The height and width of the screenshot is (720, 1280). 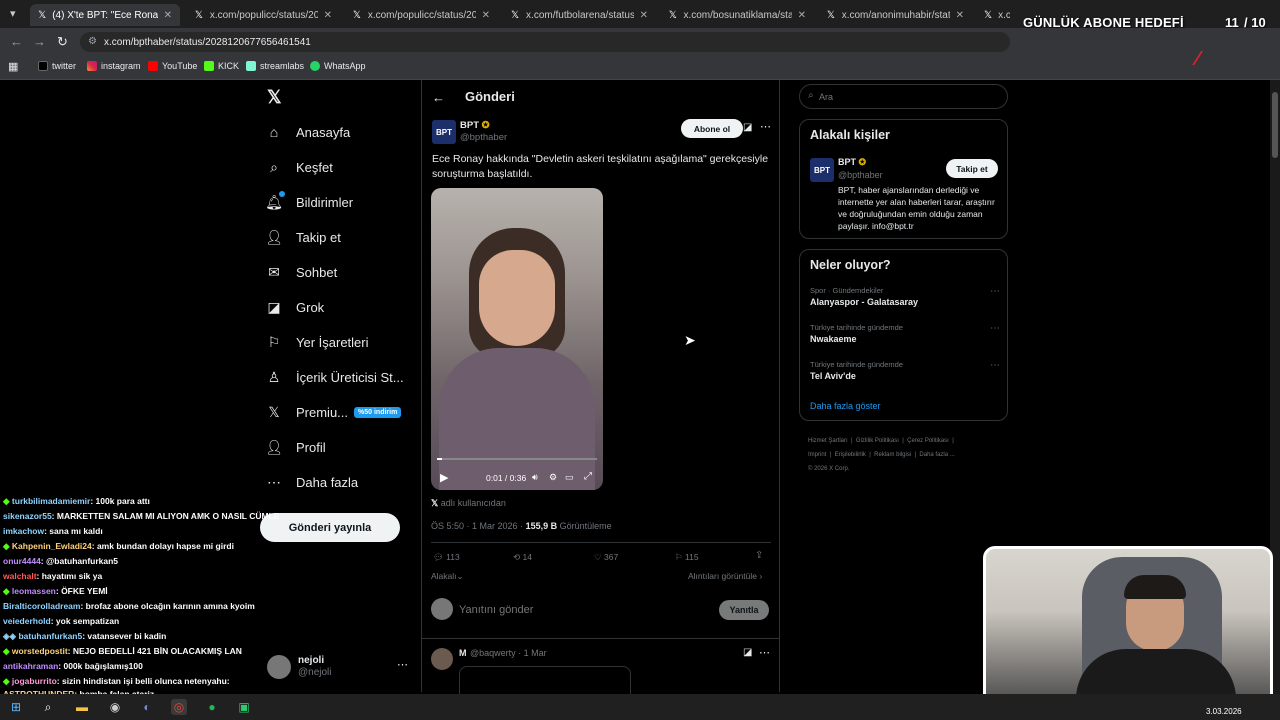 What do you see at coordinates (997, 15) in the screenshot?
I see `tab: 𝕏 x.com/etkilihaberyeni/status/2` at bounding box center [997, 15].